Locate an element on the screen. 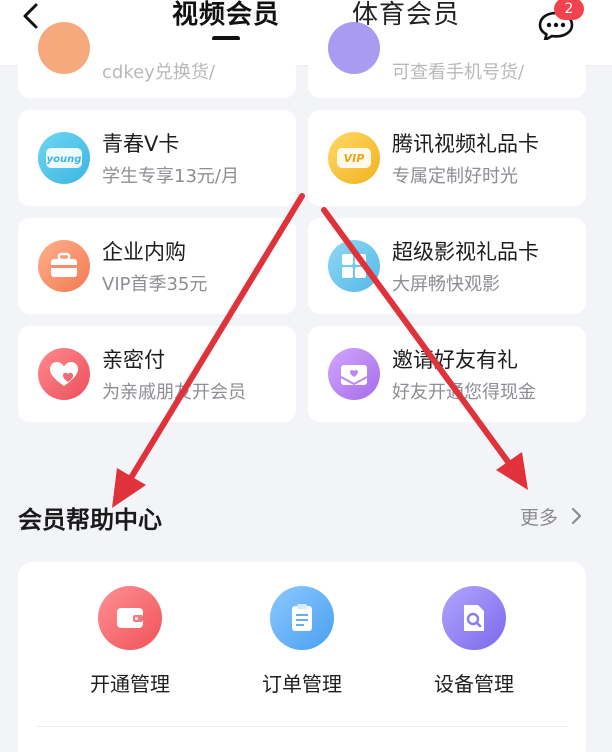 This screenshot has width=612, height=752. envelope-heart-icon is located at coordinates (354, 374).